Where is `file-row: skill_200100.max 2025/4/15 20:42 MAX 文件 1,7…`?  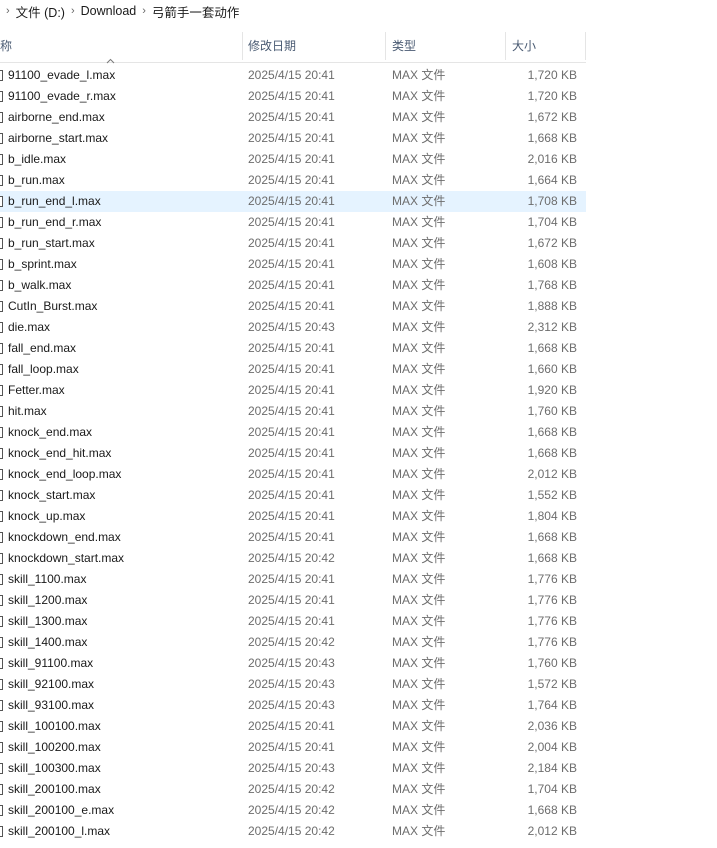 file-row: skill_200100.max 2025/4/15 20:42 MAX 文件 1,7… is located at coordinates (293, 789).